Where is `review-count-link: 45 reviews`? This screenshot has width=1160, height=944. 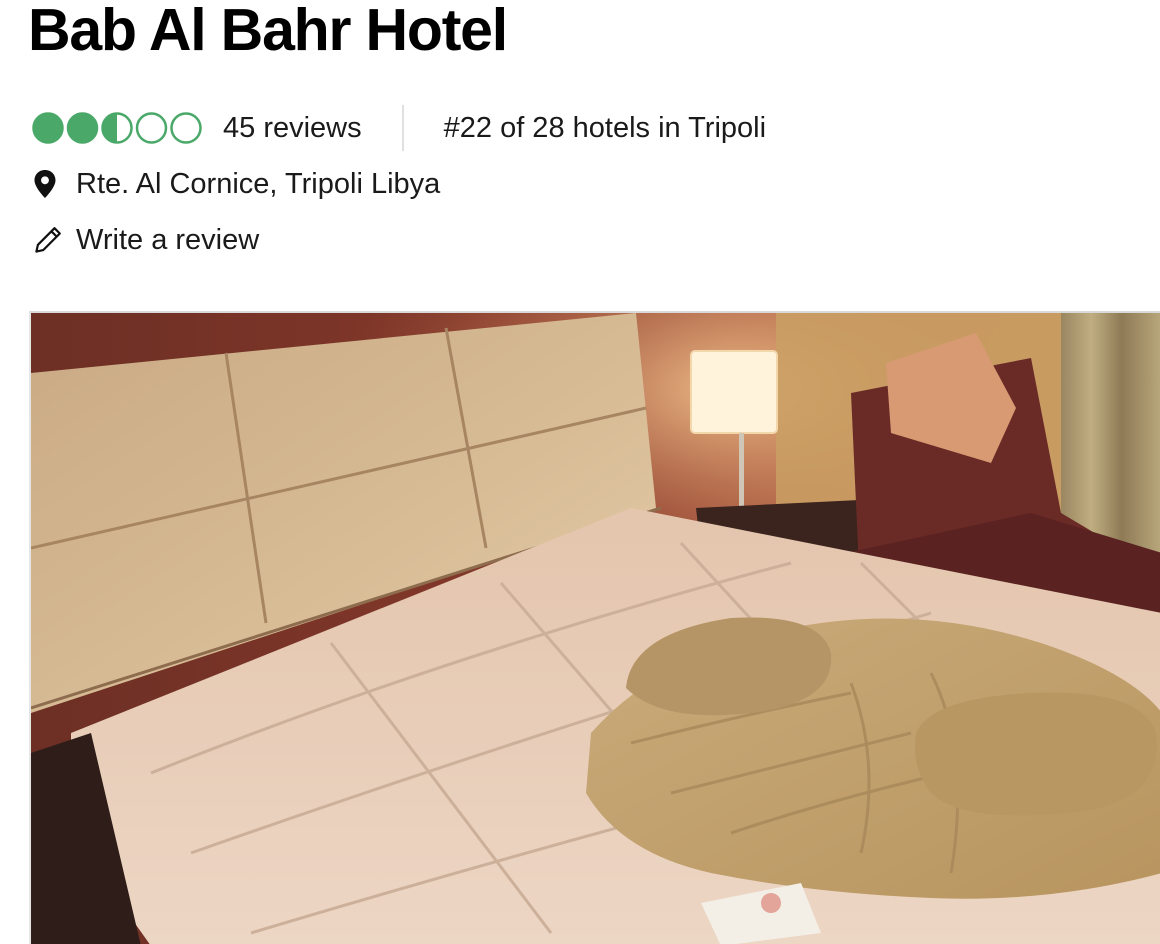
review-count-link: 45 reviews is located at coordinates (292, 128).